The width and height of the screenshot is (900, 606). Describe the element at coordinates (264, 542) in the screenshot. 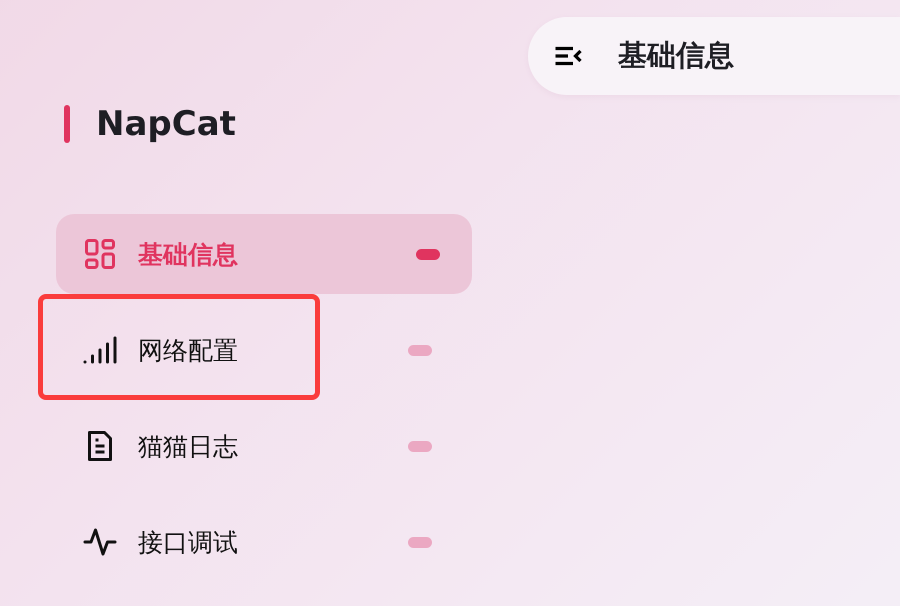

I see `sidebar-item: 接口调试` at that location.